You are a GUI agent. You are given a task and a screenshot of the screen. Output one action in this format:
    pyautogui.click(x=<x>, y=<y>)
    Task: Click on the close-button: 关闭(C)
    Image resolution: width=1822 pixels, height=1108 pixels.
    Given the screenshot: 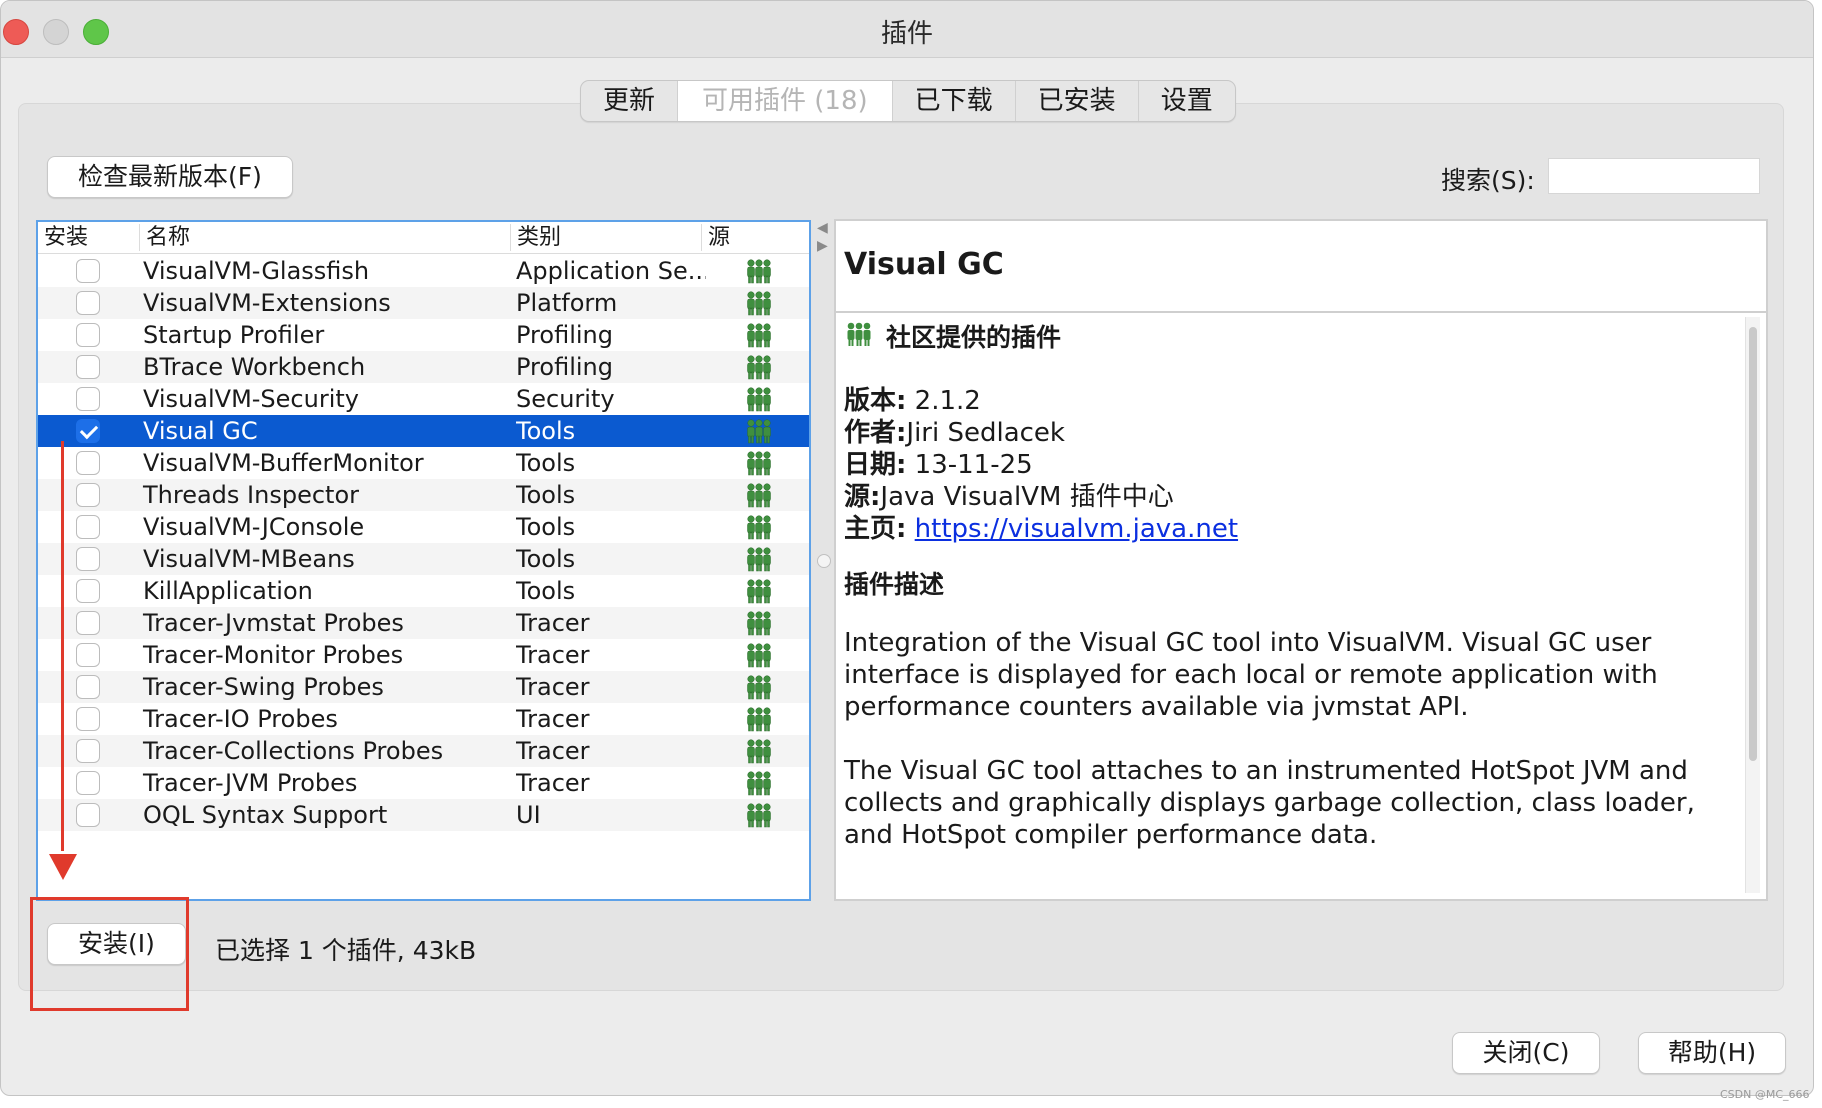 What is the action you would take?
    pyautogui.click(x=1526, y=1053)
    